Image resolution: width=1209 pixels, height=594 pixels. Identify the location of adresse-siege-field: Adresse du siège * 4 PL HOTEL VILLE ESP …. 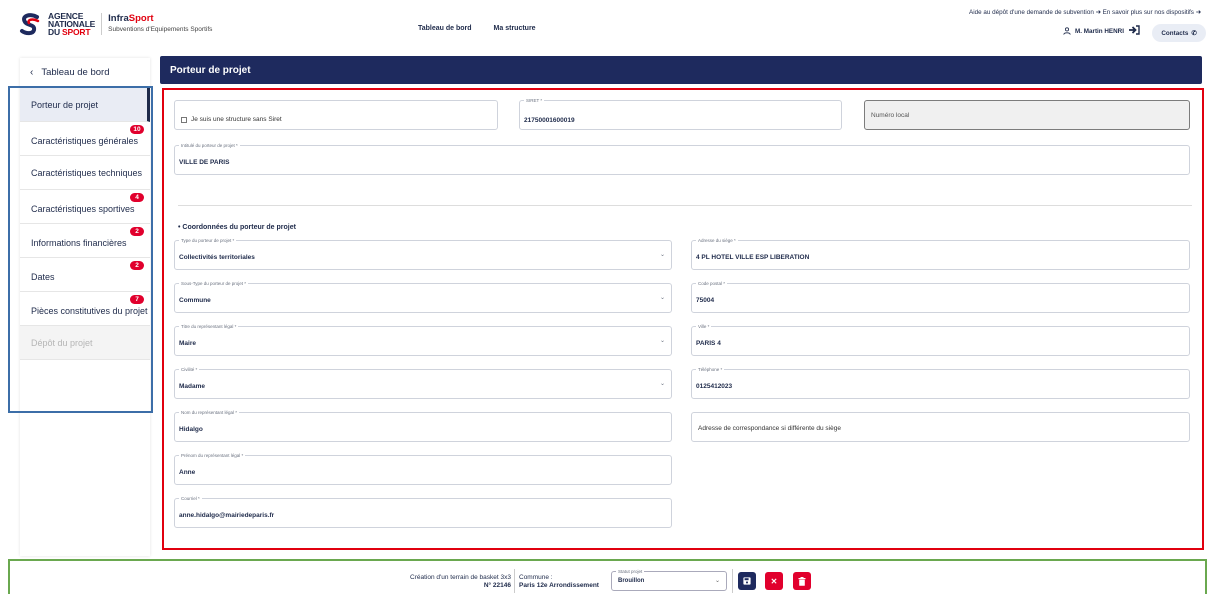
(940, 254).